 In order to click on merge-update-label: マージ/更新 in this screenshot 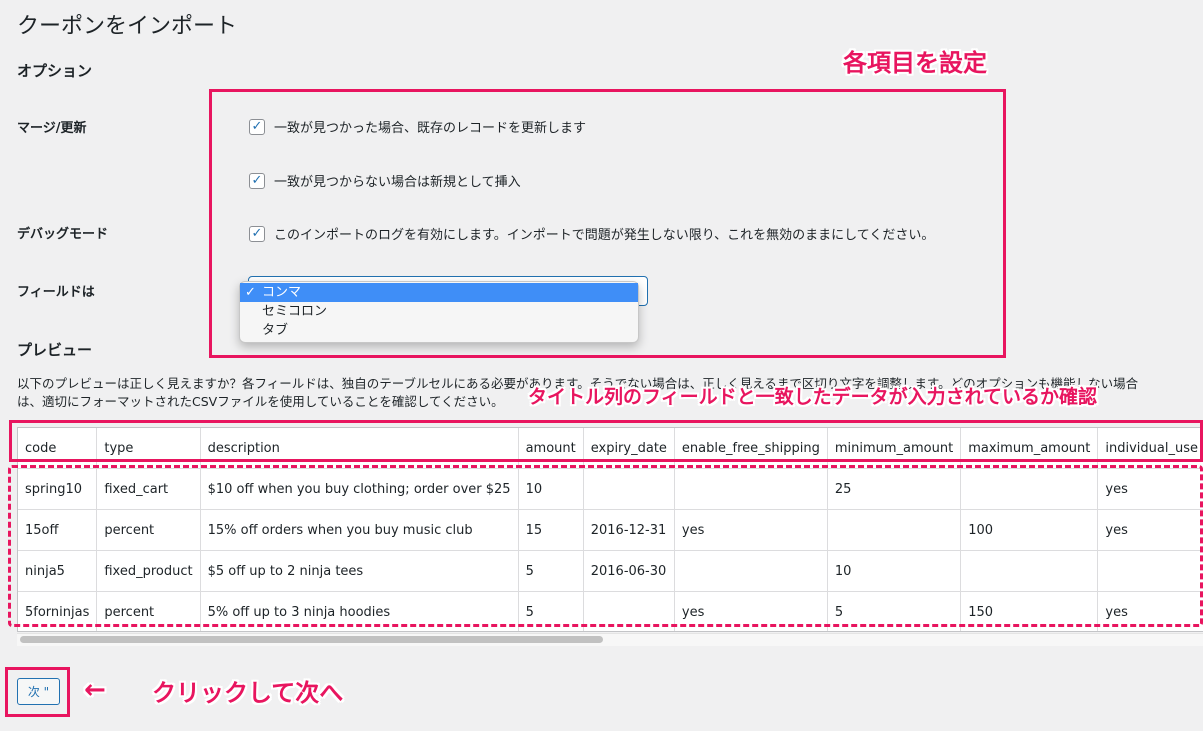, I will do `click(52, 128)`.